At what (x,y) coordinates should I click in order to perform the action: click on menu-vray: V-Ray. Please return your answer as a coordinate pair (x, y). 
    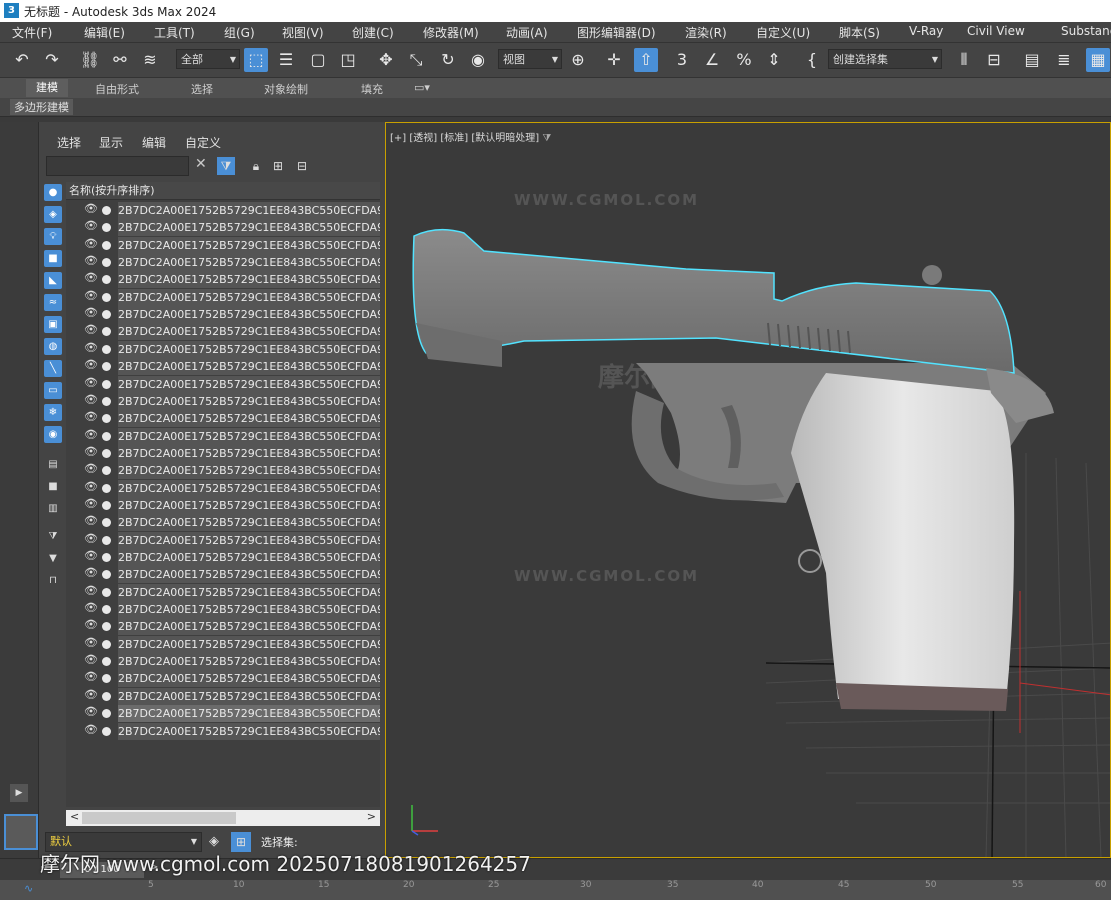
    Looking at the image, I should click on (926, 31).